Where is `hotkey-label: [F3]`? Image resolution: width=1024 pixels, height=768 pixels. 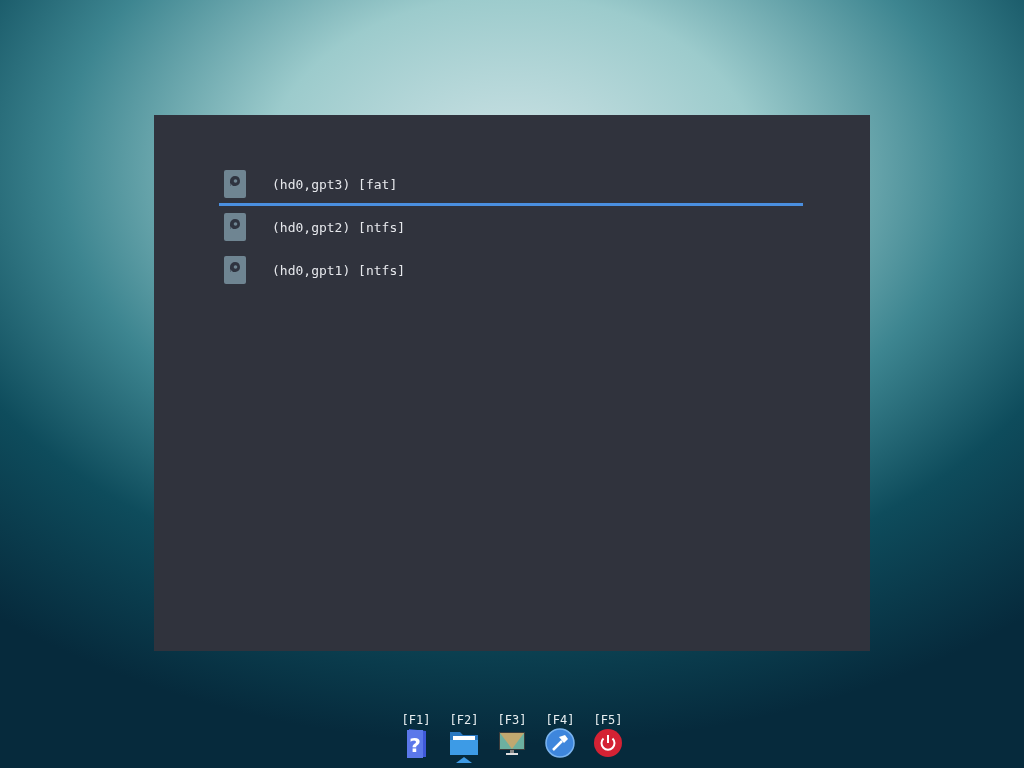 hotkey-label: [F3] is located at coordinates (512, 720).